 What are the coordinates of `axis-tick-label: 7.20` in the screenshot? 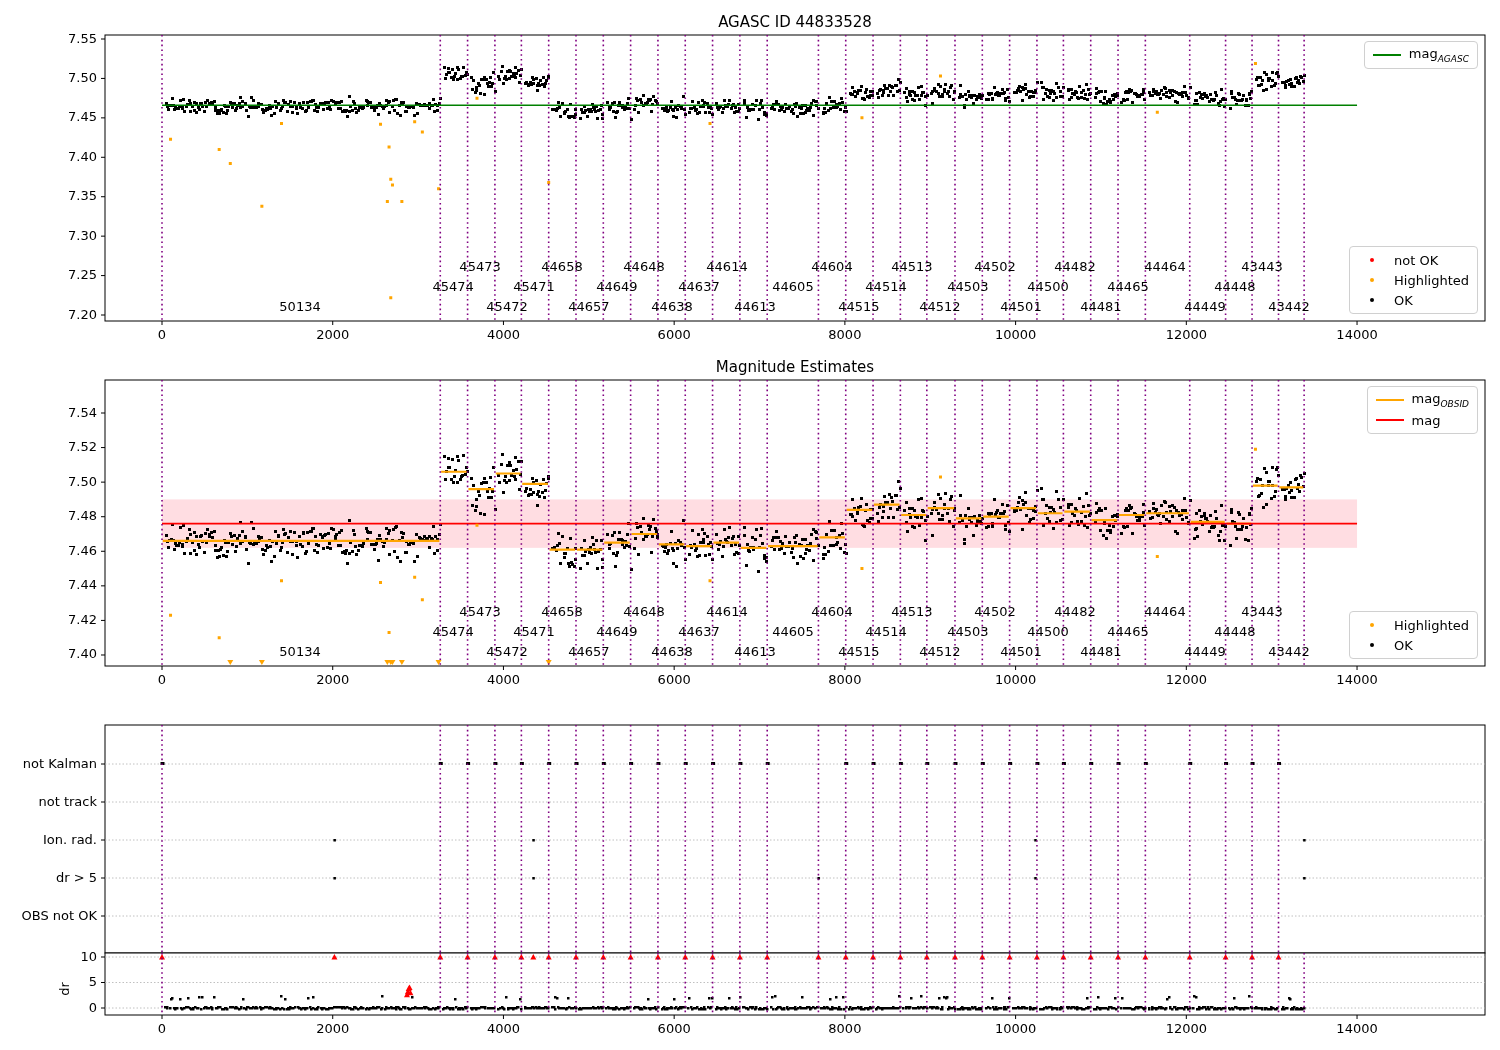 It's located at (82, 314).